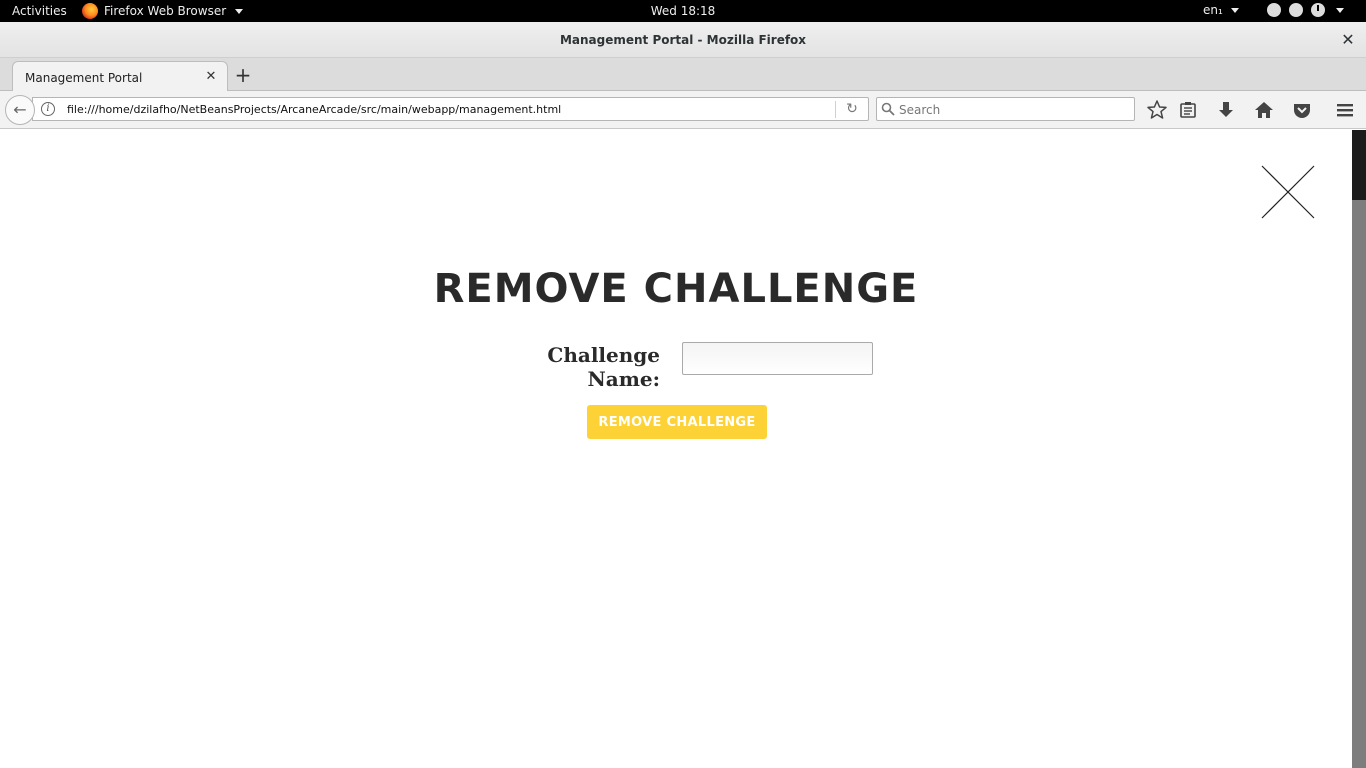 The image size is (1366, 768). What do you see at coordinates (1348, 40) in the screenshot?
I see `window-close-button: ✕` at bounding box center [1348, 40].